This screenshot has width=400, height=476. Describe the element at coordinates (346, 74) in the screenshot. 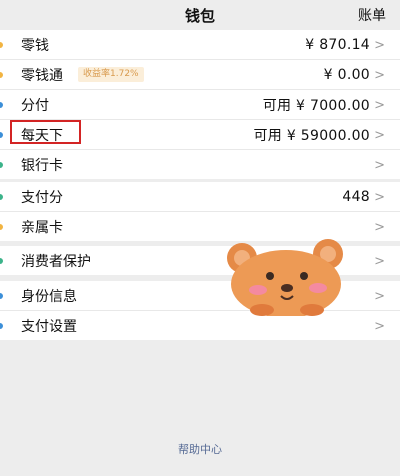

I see `row-value: ¥ 0.00` at that location.